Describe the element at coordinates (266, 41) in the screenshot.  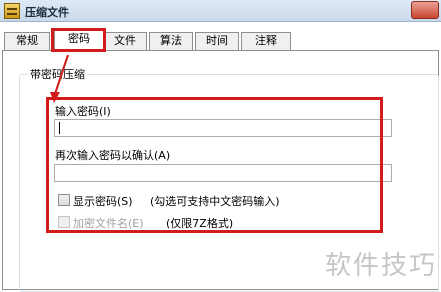
I see `tab-comment: 注释` at that location.